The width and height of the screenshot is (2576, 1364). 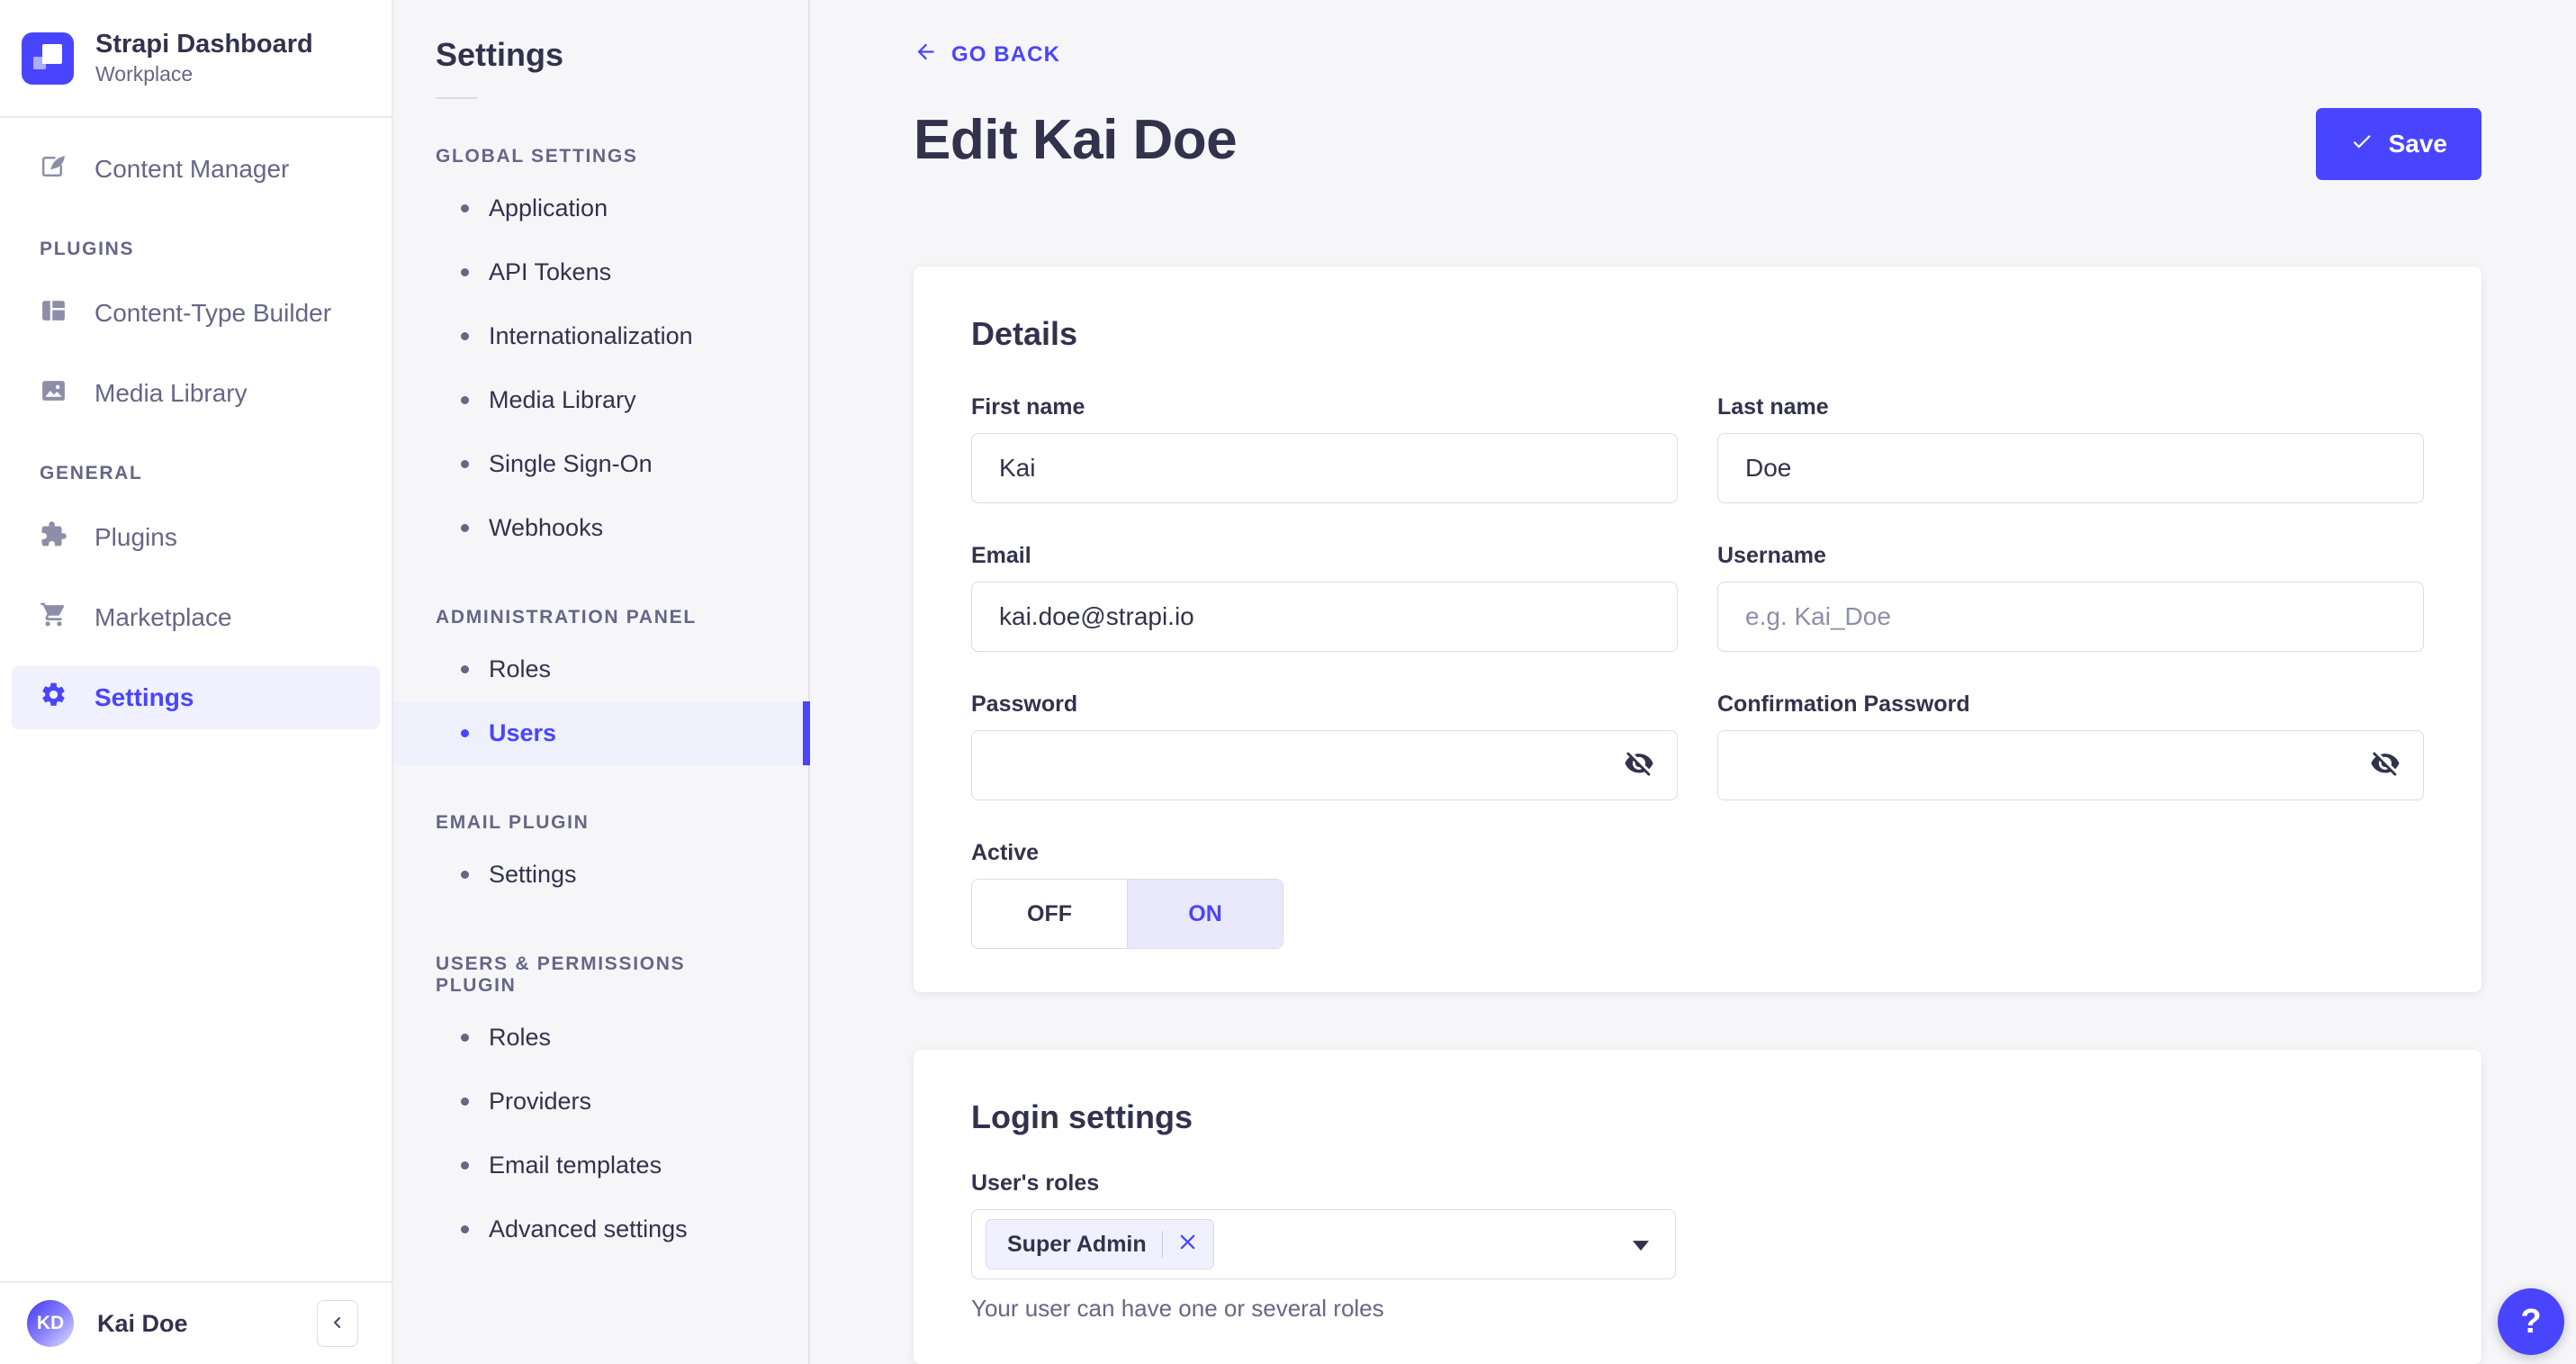 I want to click on subnav-item-up-roles: Roles, so click(x=600, y=1038).